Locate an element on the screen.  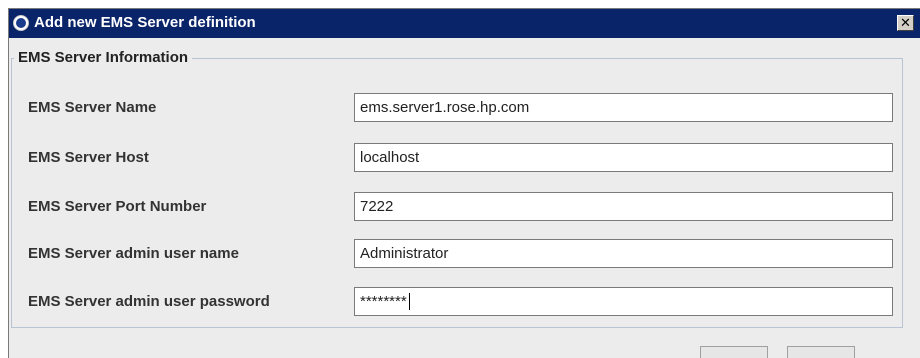
server-name-value: ems.server1.rose.hp.com is located at coordinates (445, 107).